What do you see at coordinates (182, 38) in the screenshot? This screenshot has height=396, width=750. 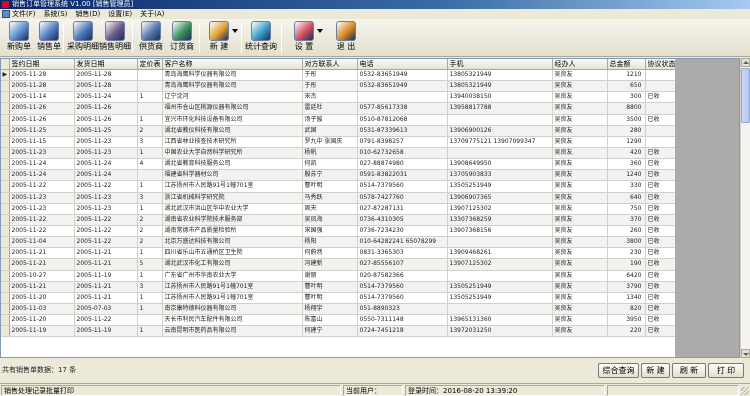 I see `customer-button: 订货商` at bounding box center [182, 38].